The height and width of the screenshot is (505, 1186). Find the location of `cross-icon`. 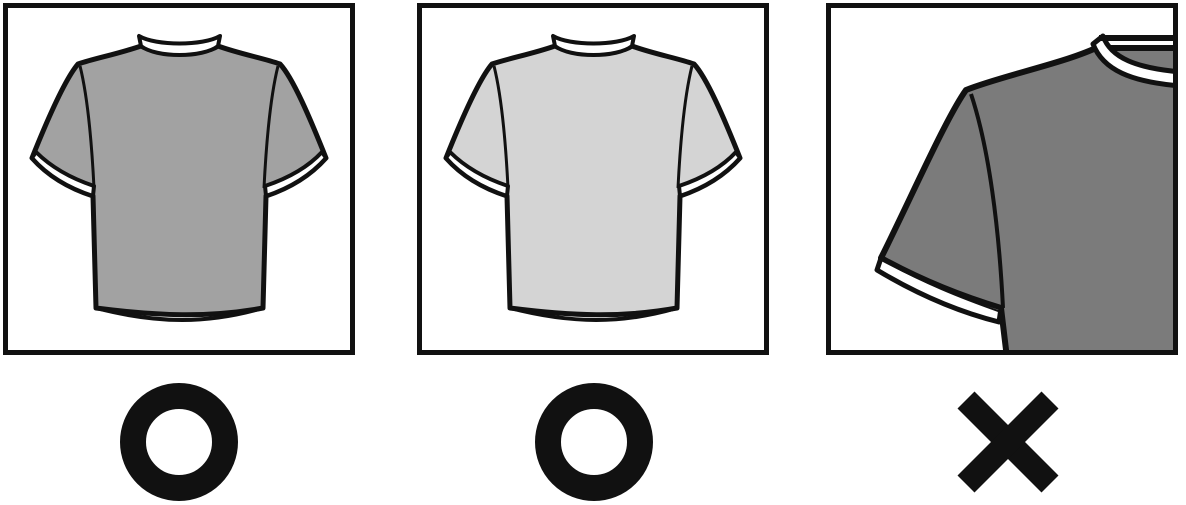

cross-icon is located at coordinates (1008, 442).